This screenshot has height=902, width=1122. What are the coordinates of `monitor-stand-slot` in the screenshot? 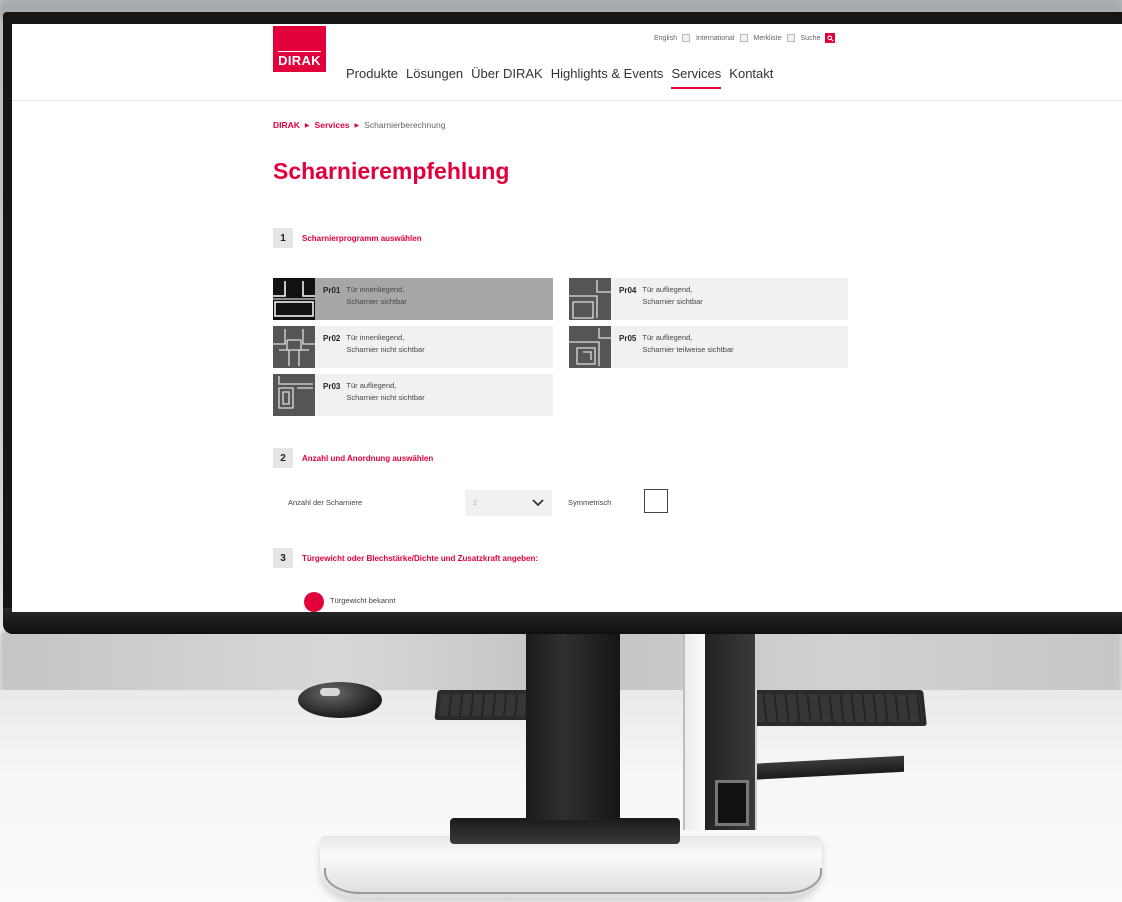 It's located at (565, 831).